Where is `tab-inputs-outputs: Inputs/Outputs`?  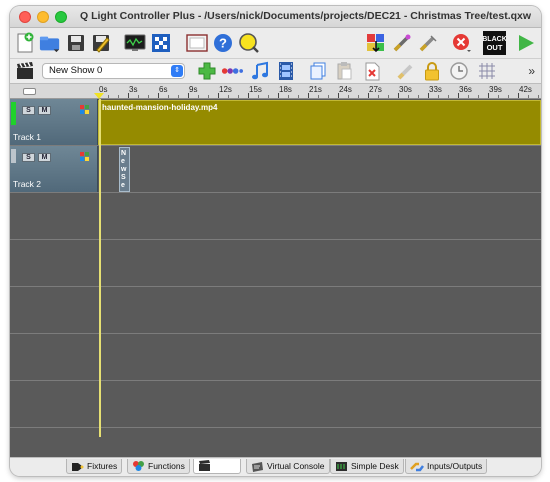
tab-inputs-outputs: Inputs/Outputs is located at coordinates (446, 466).